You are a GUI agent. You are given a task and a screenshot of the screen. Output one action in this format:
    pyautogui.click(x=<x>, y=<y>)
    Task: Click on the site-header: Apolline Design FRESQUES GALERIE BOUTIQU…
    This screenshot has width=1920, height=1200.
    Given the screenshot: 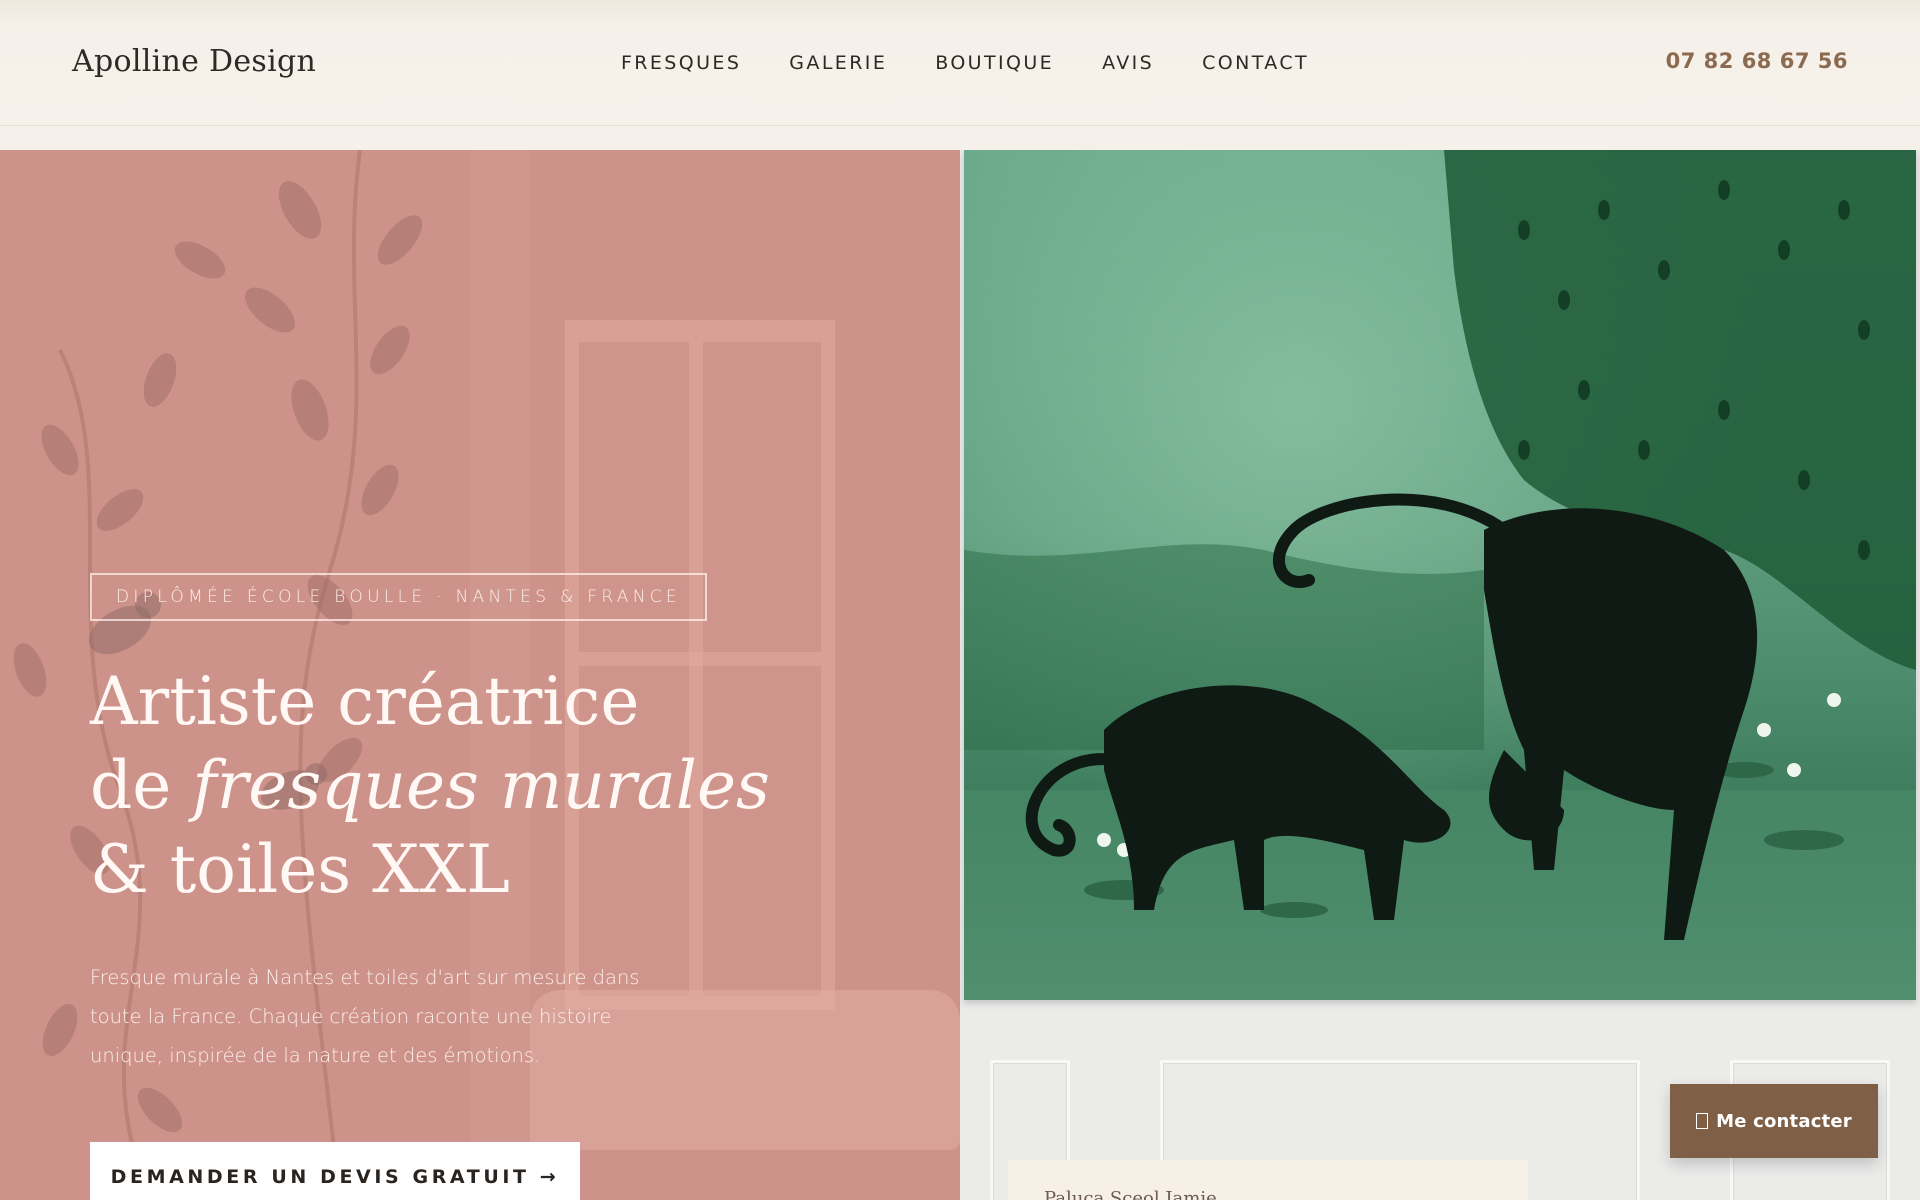 What is the action you would take?
    pyautogui.click(x=960, y=63)
    